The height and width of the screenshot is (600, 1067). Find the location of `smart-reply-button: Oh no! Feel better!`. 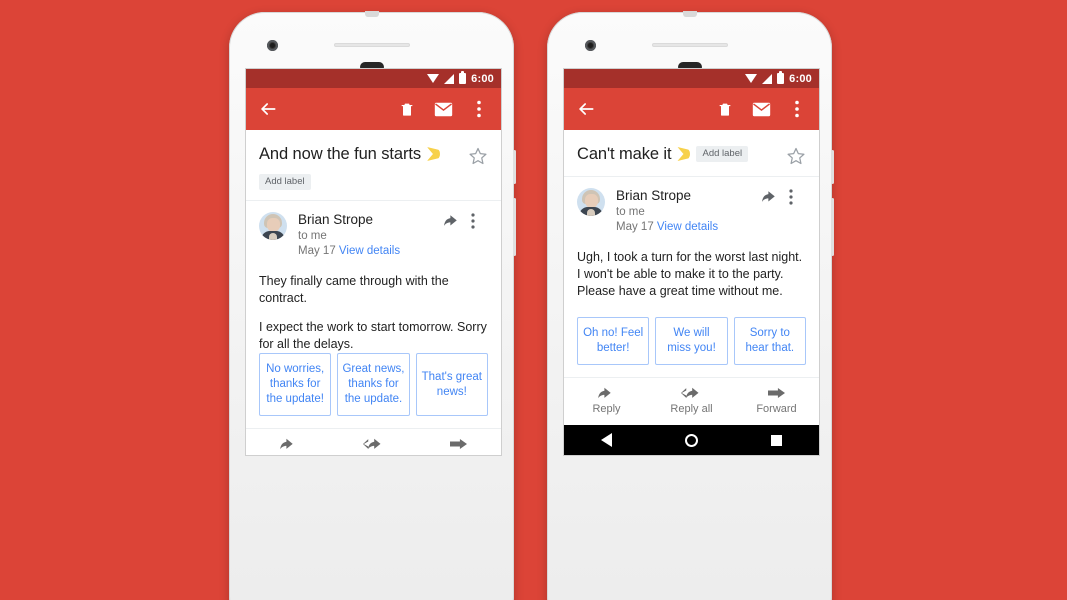

smart-reply-button: Oh no! Feel better! is located at coordinates (613, 341).